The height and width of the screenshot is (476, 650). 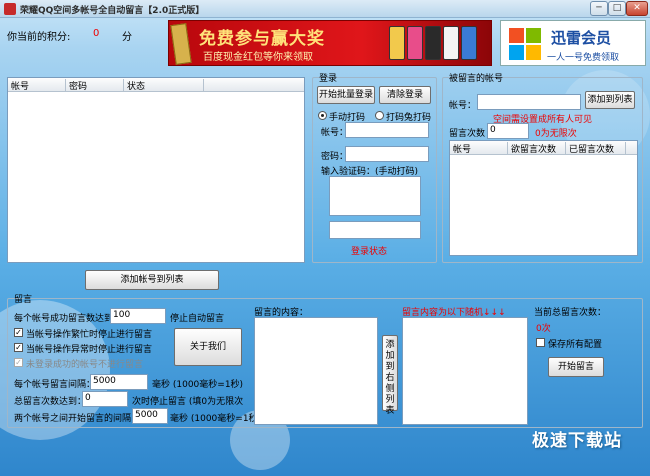 What do you see at coordinates (216, 419) in the screenshot?
I see `between-interval-suffix: 毫秒 (1000毫秒=1秒)` at bounding box center [216, 419].